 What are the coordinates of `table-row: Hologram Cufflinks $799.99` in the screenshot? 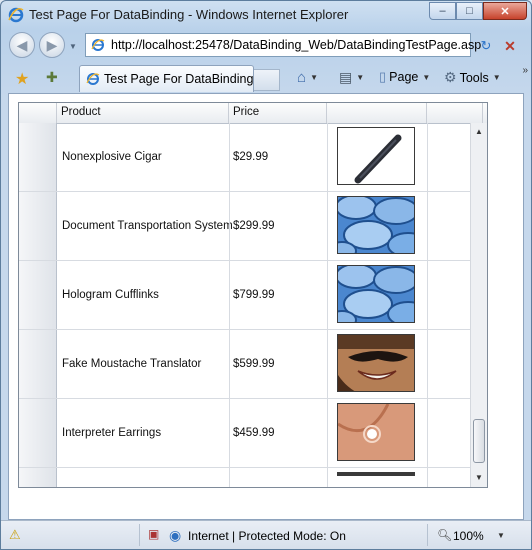 It's located at (253, 295).